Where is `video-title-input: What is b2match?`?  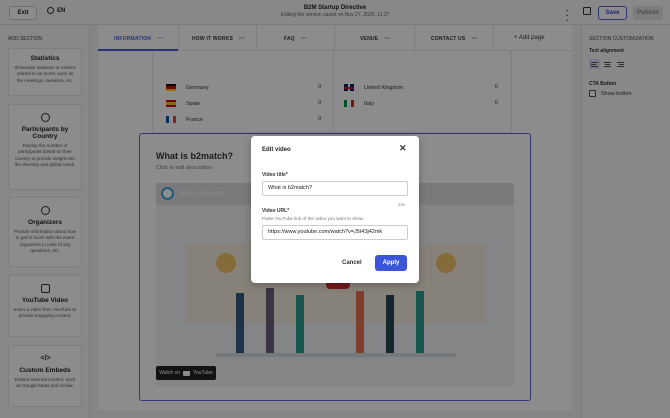 video-title-input: What is b2match? is located at coordinates (335, 188).